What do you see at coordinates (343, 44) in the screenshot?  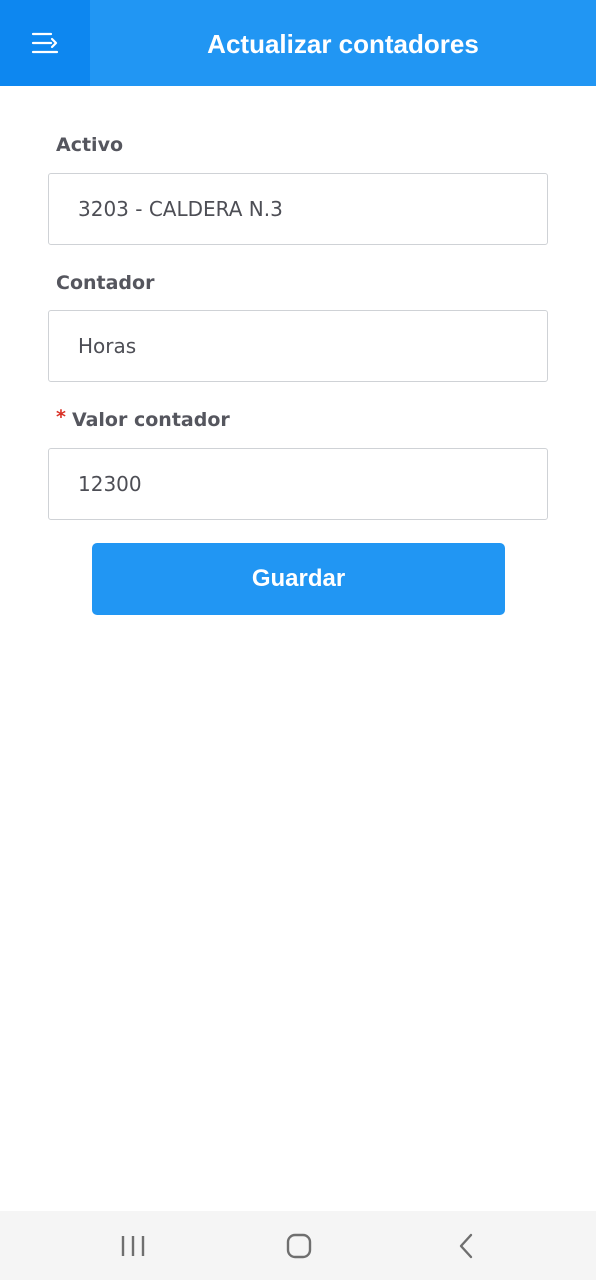 I see `page-title: Actualizar contadores` at bounding box center [343, 44].